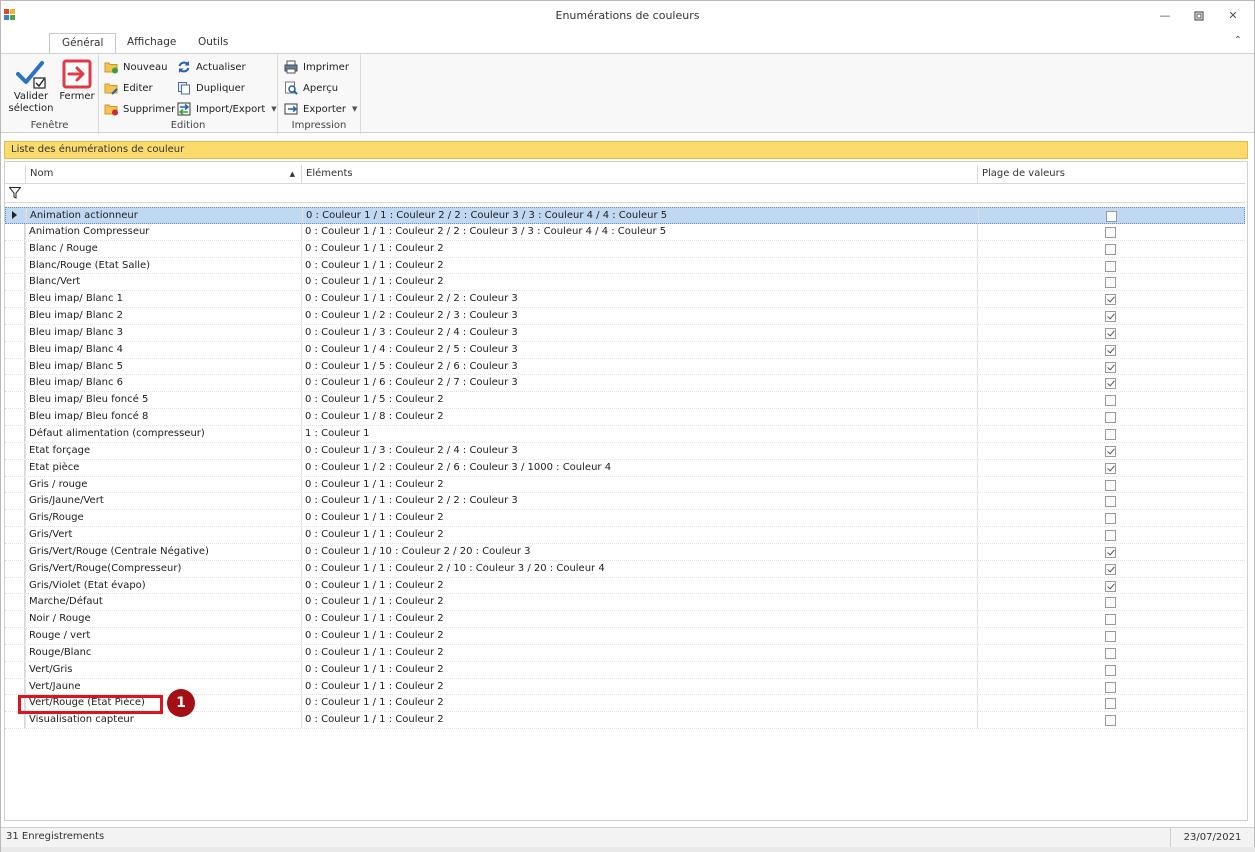 The width and height of the screenshot is (1255, 852). I want to click on editer-button: Editer, so click(128, 88).